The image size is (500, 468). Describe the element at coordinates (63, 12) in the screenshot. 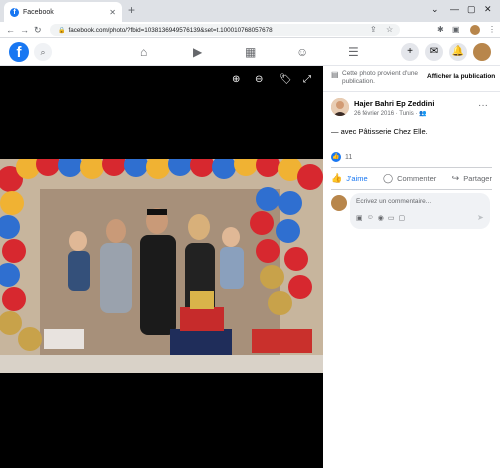

I see `browser-tab: f Facebook ✕` at that location.